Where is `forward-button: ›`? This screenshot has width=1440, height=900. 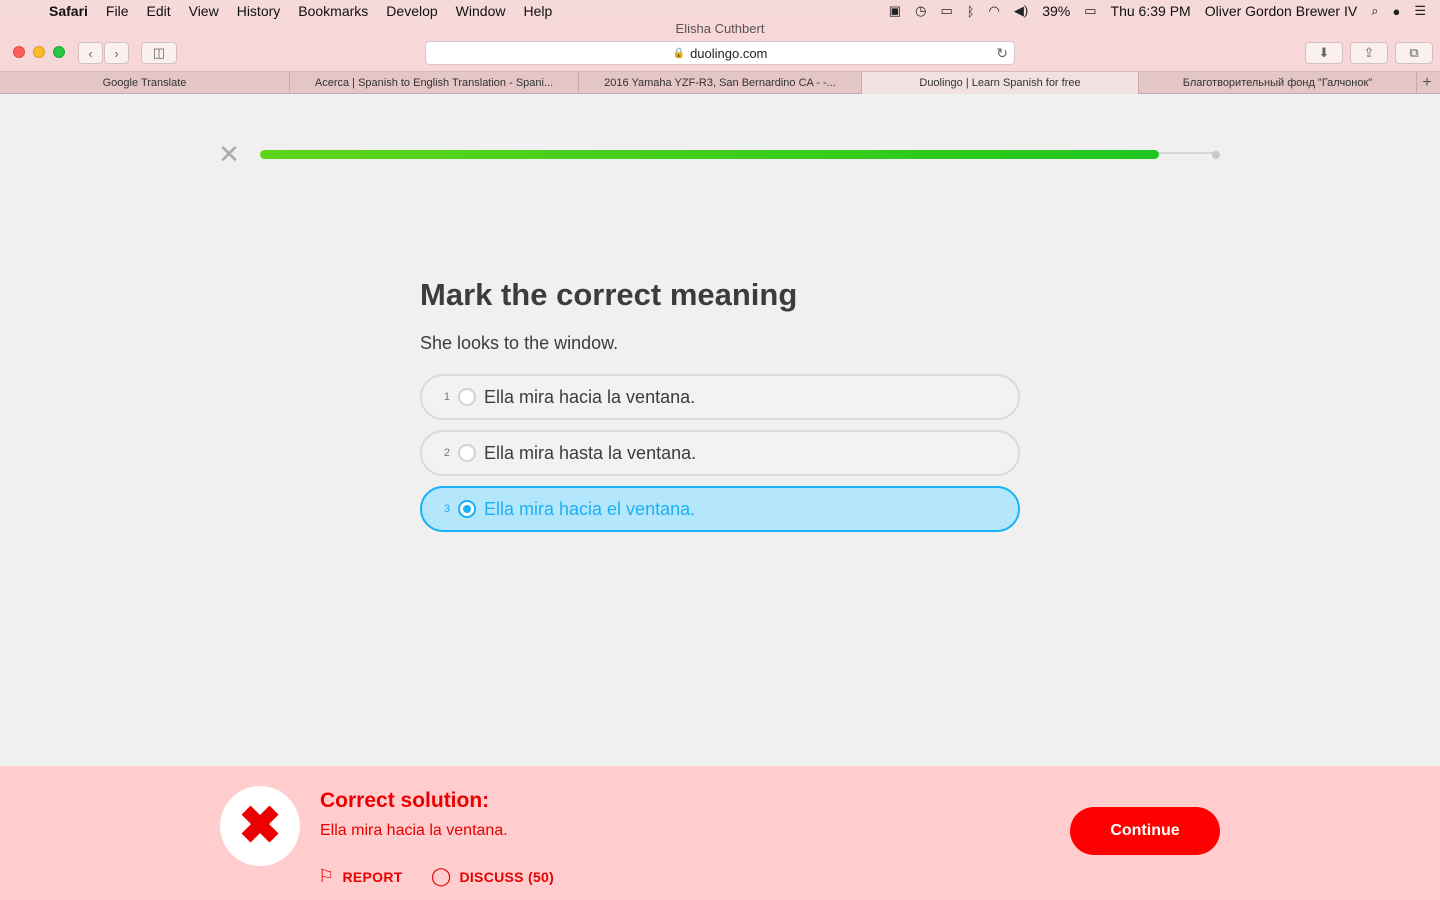
forward-button: › is located at coordinates (116, 53).